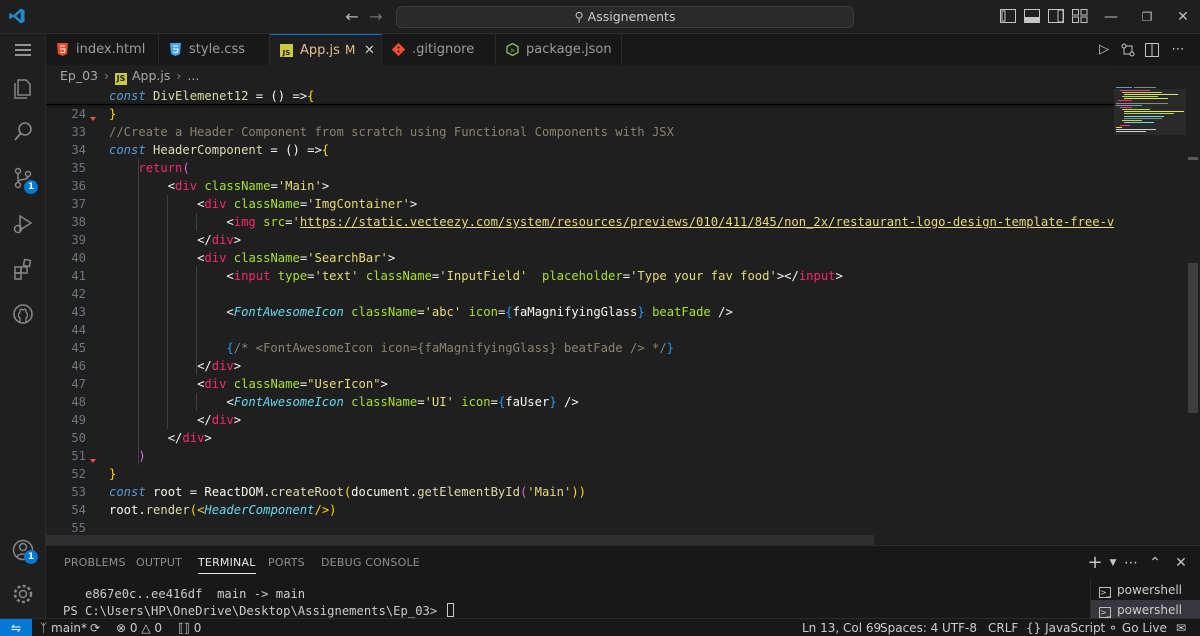 This screenshot has width=1200, height=636. What do you see at coordinates (189, 627) in the screenshot?
I see `ports-indicator: ⟦⟧ 0` at bounding box center [189, 627].